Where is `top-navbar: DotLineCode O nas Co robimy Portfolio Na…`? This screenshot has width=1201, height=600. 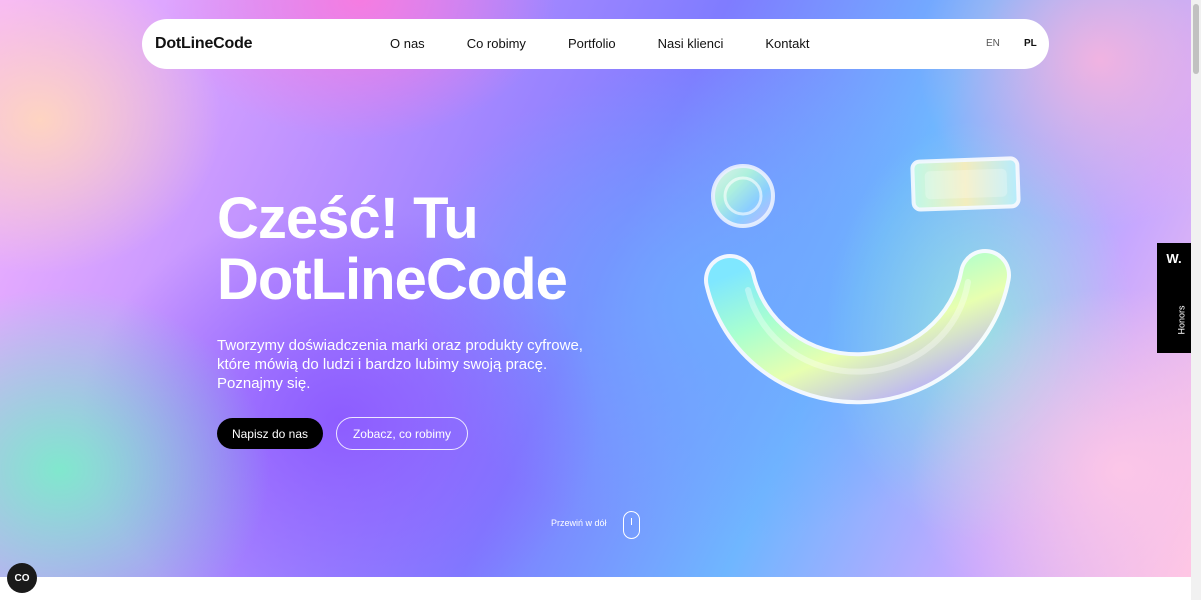
top-navbar: DotLineCode O nas Co robimy Portfolio Na… is located at coordinates (595, 44).